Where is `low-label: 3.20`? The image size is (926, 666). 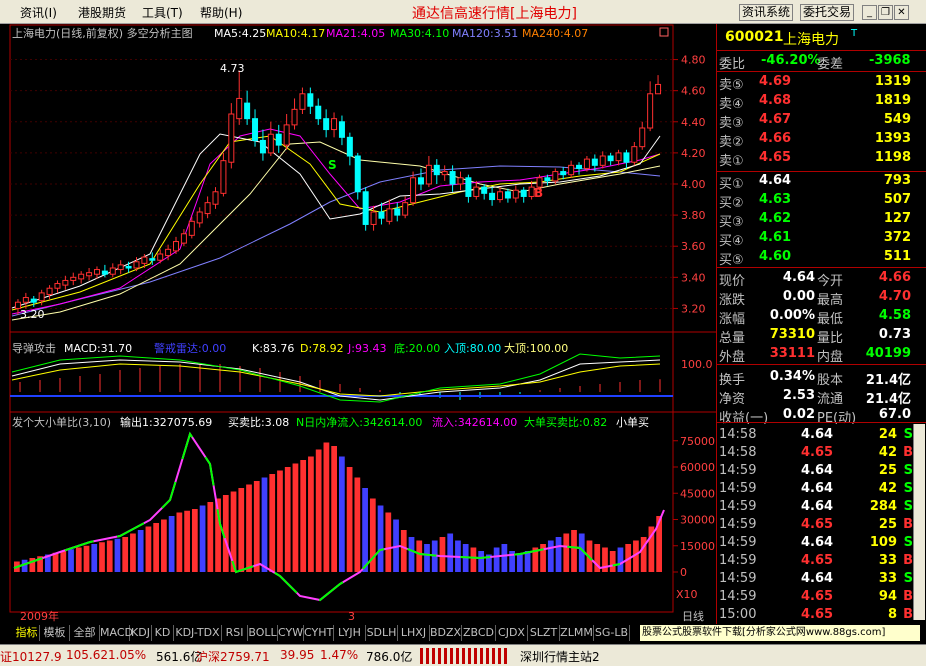 low-label: 3.20 is located at coordinates (32, 314).